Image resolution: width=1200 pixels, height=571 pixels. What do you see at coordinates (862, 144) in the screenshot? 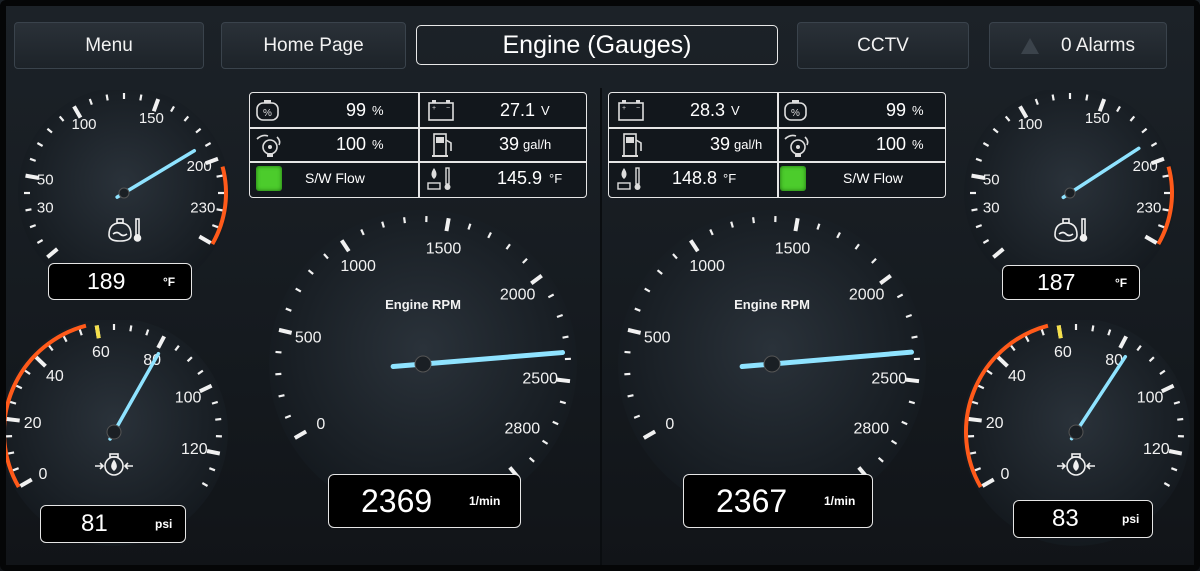
I see `starboard-torque-cell: 100 %` at bounding box center [862, 144].